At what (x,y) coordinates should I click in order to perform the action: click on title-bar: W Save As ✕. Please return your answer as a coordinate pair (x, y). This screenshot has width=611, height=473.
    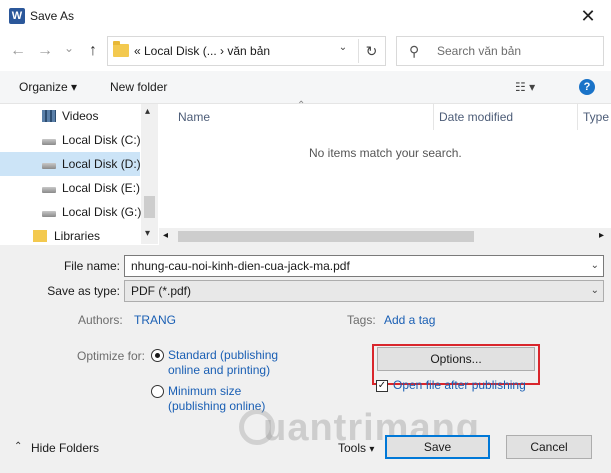
    Looking at the image, I should click on (305, 16).